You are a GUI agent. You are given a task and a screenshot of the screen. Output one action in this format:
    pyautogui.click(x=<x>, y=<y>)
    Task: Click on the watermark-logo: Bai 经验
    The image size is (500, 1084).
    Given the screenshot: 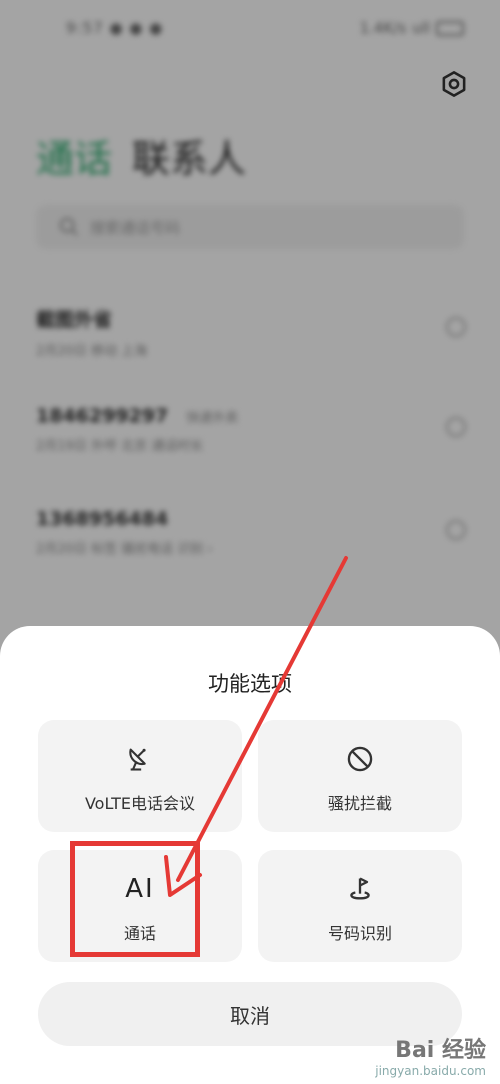 What is the action you would take?
    pyautogui.click(x=440, y=1050)
    